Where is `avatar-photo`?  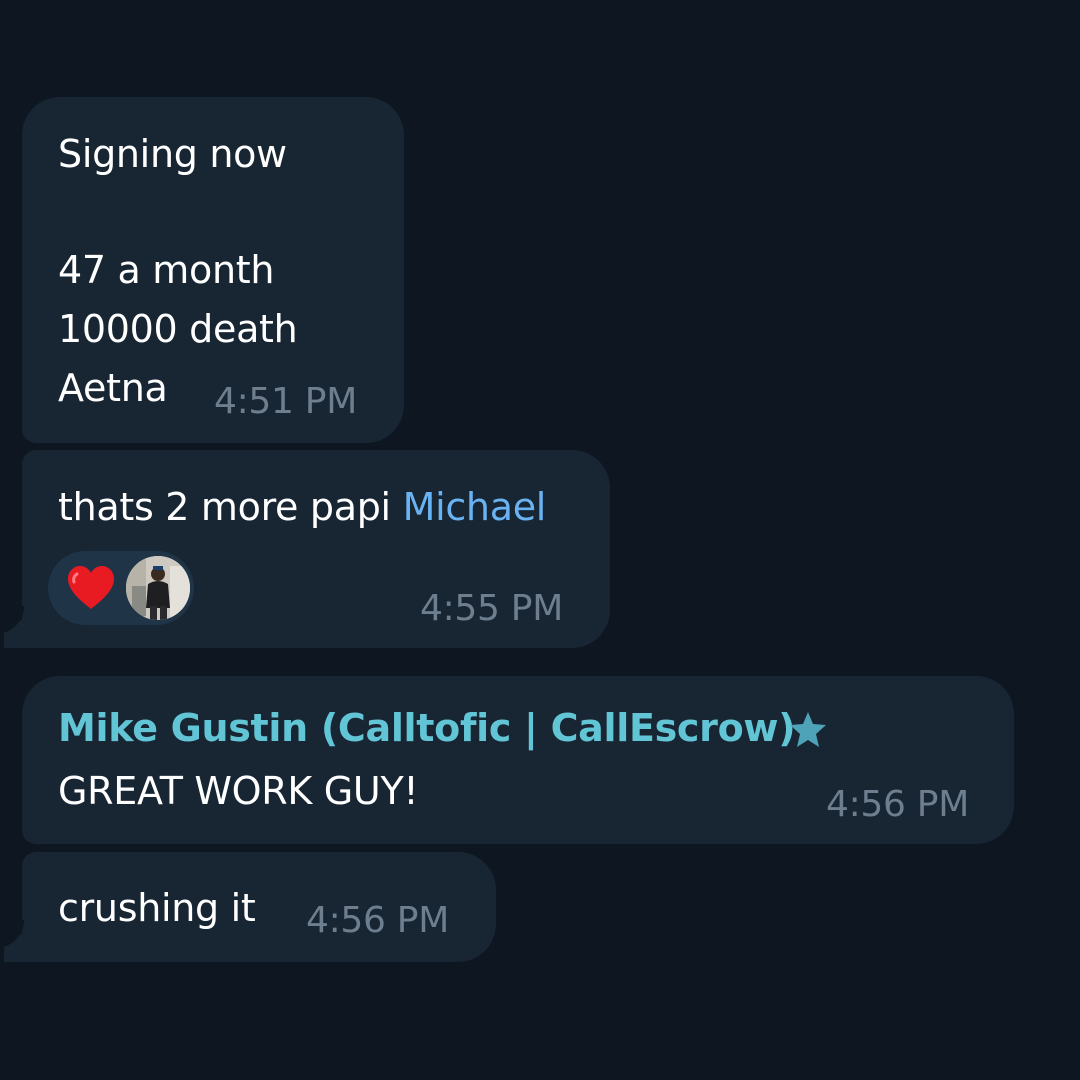
avatar-photo is located at coordinates (158, 588).